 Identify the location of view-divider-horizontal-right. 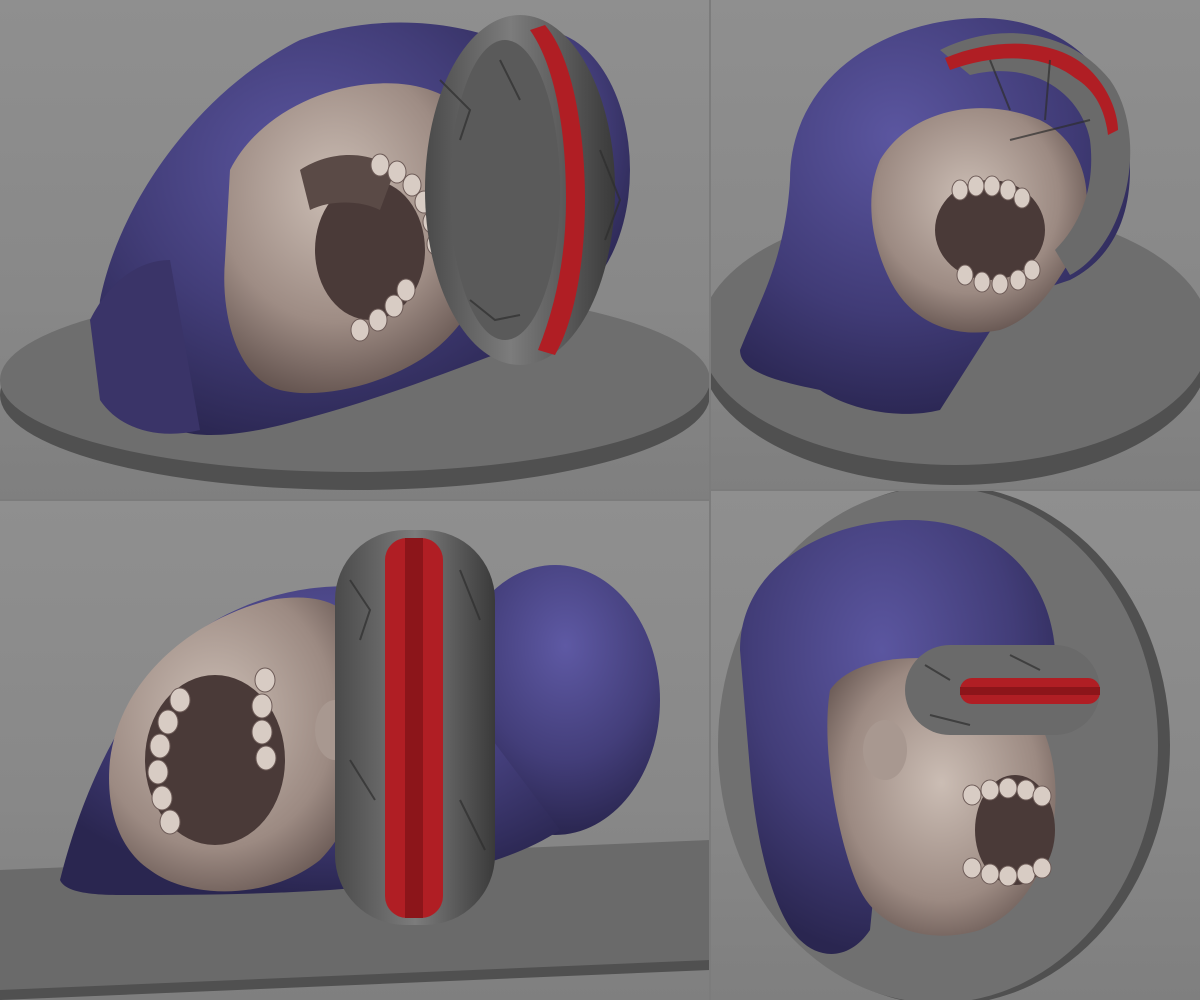
(955, 490).